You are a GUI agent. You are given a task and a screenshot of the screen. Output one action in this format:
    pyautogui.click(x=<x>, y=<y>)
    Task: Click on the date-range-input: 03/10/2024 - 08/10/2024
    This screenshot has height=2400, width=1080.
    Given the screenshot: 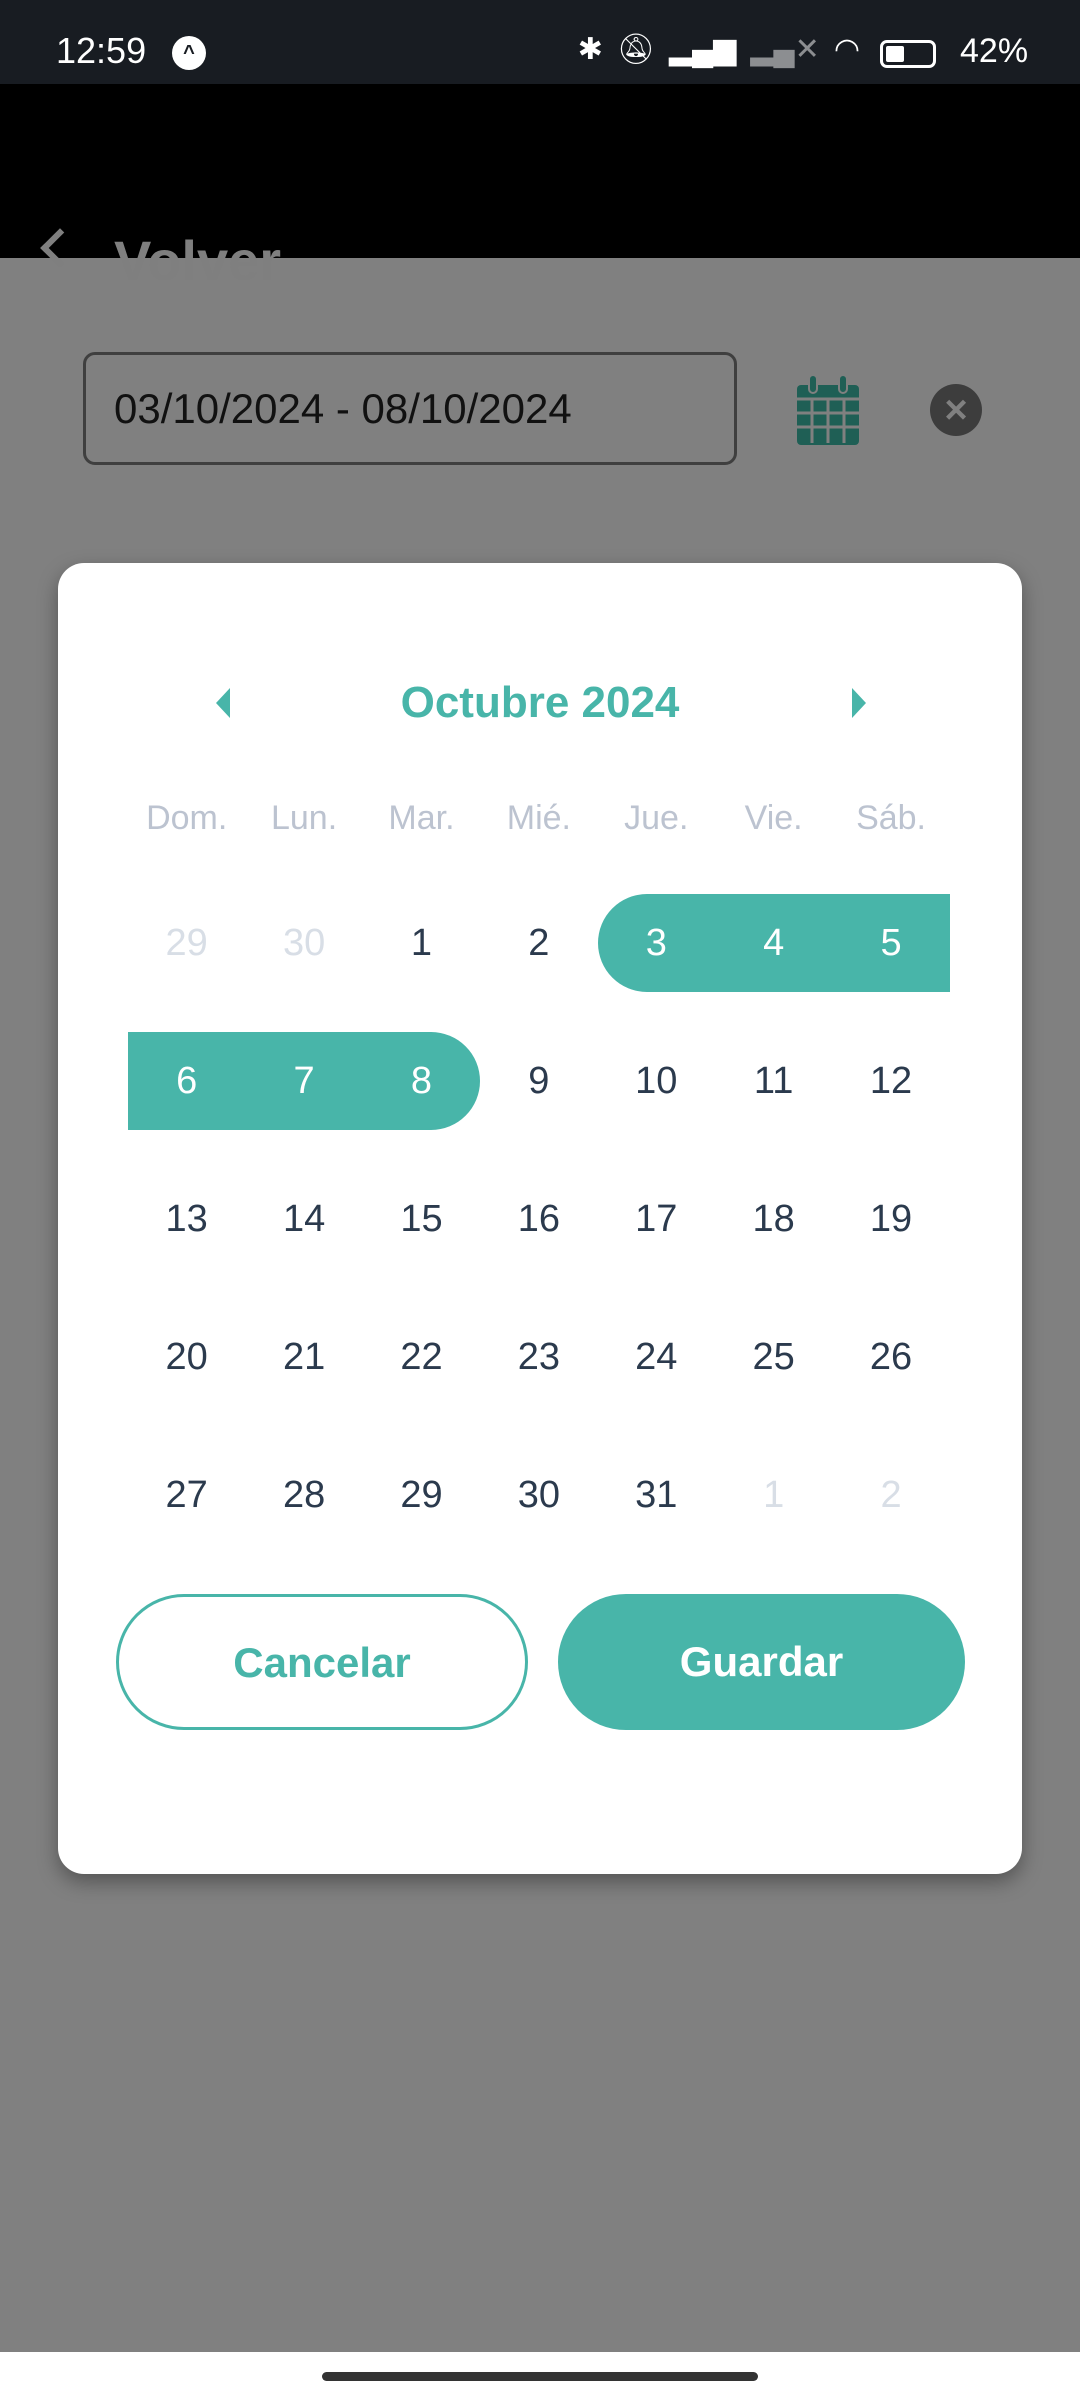 What is the action you would take?
    pyautogui.click(x=410, y=408)
    